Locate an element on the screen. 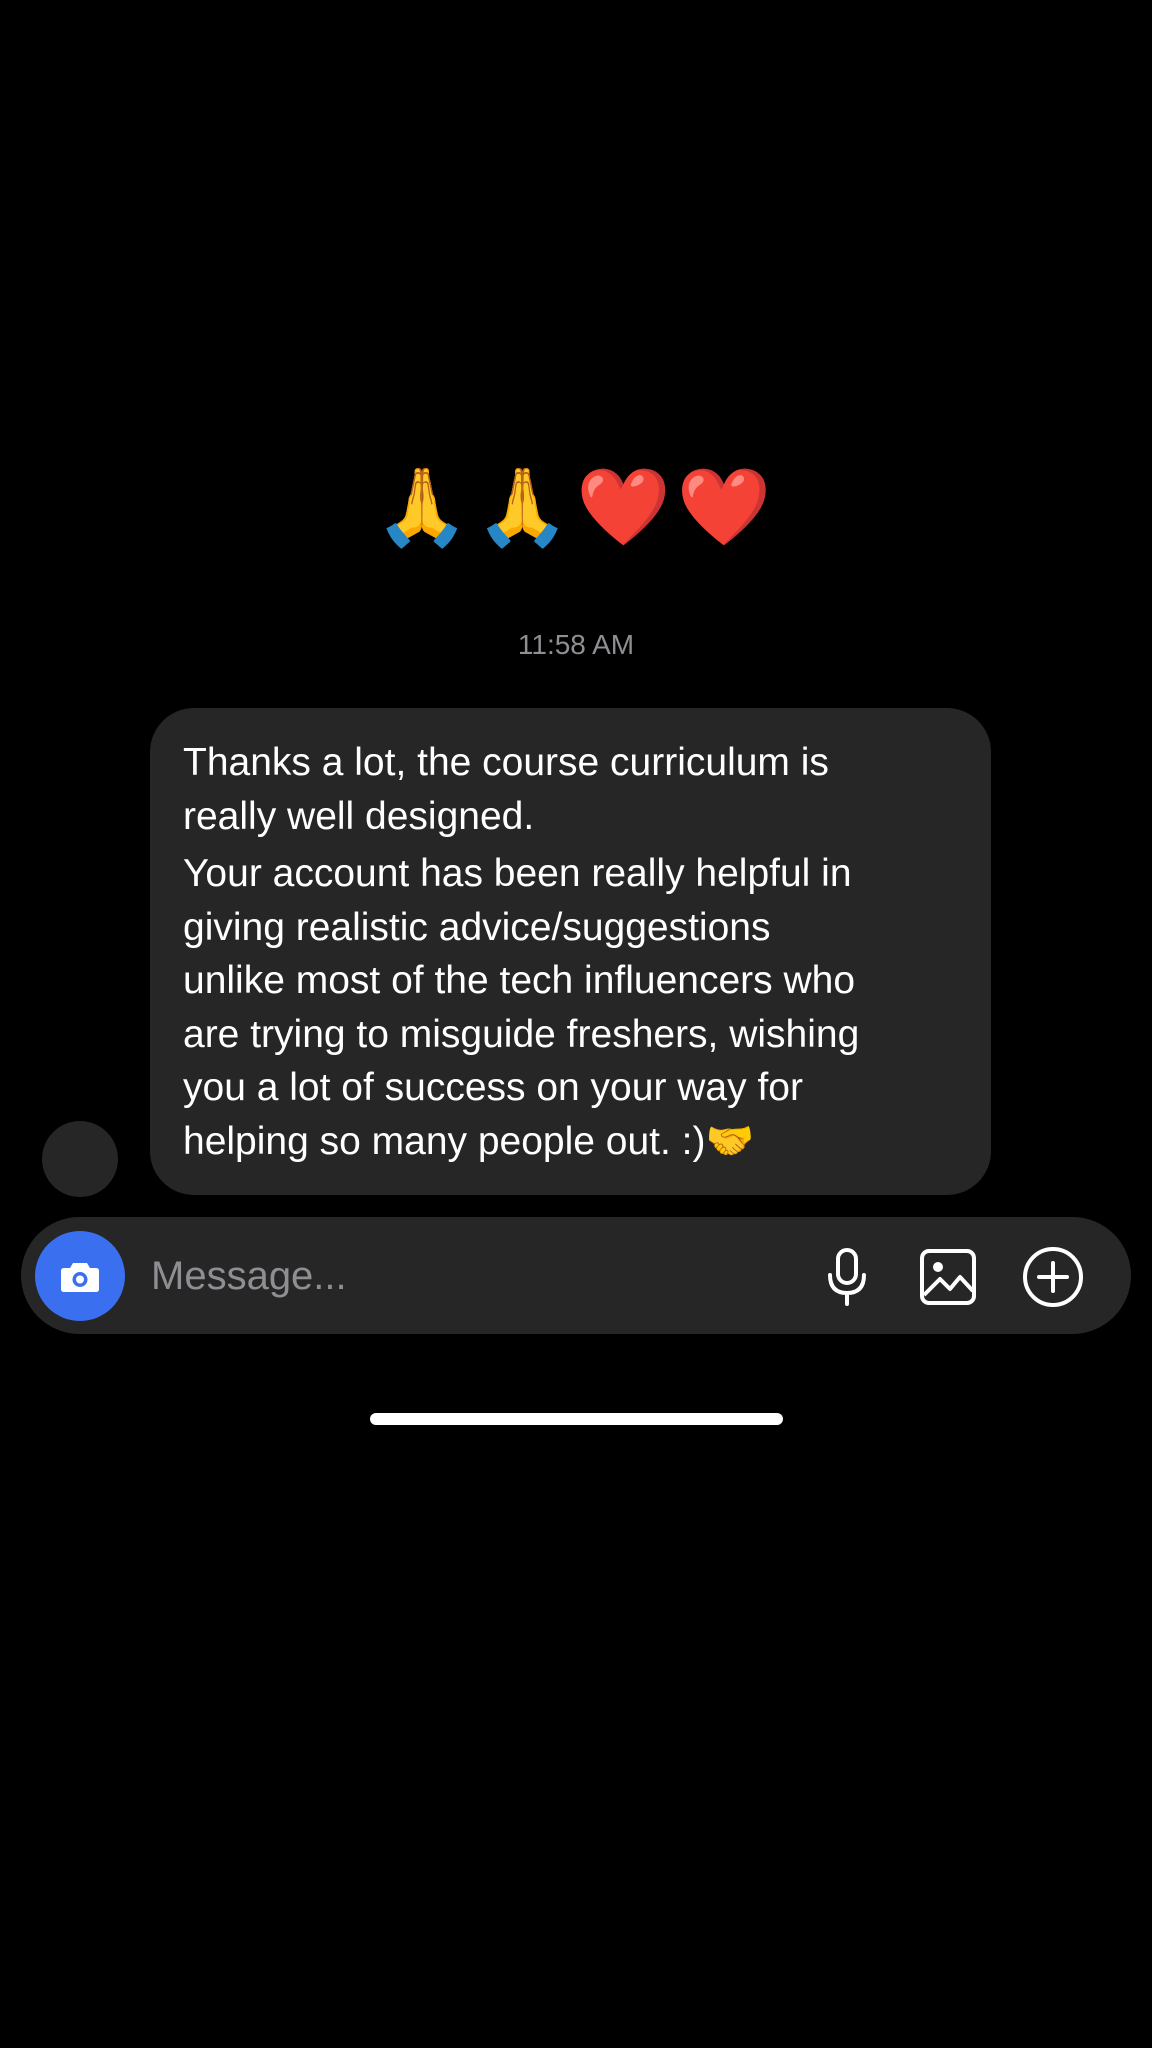  message-composer is located at coordinates (576, 1275).